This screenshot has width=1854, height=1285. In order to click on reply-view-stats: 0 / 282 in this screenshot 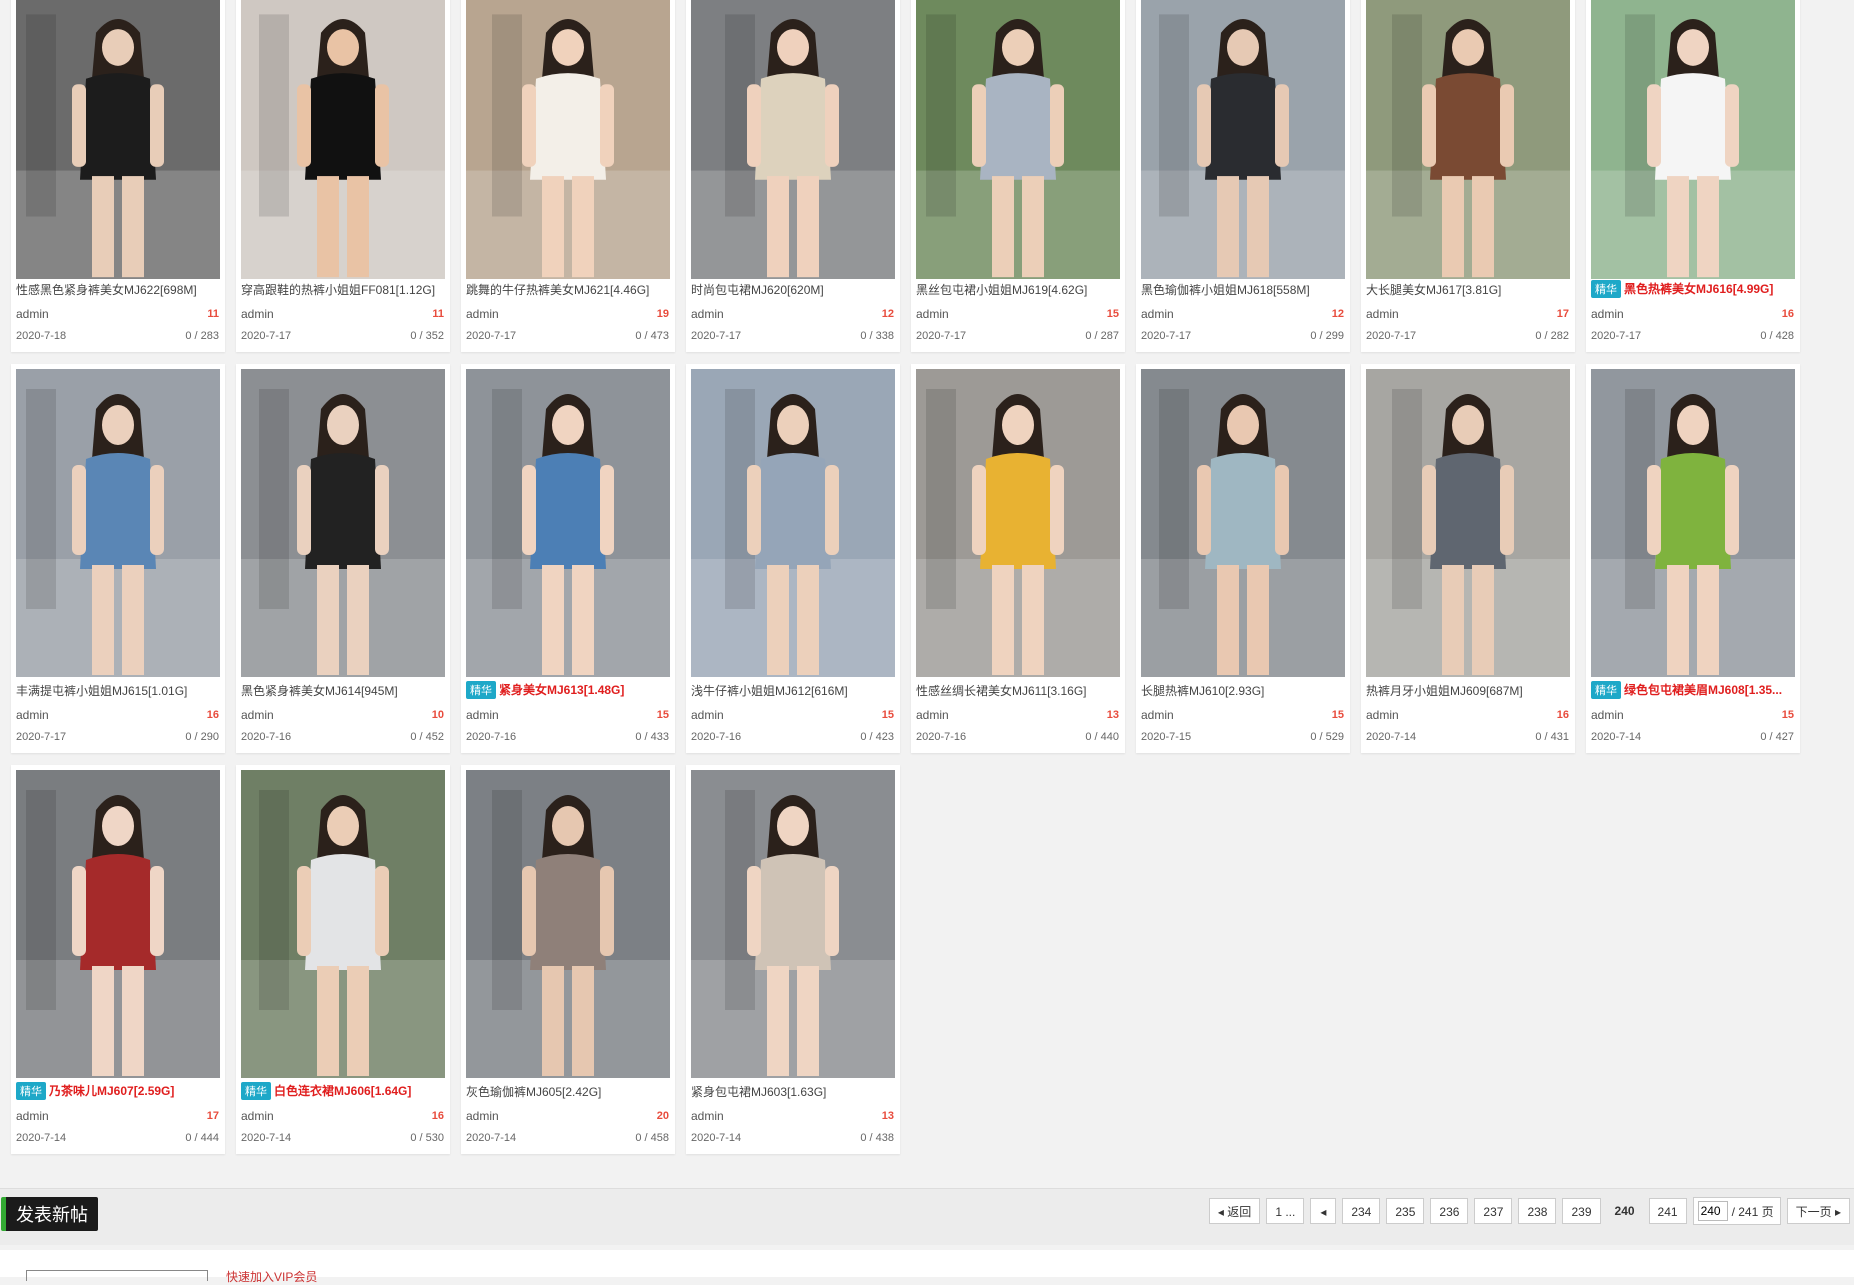, I will do `click(1552, 336)`.